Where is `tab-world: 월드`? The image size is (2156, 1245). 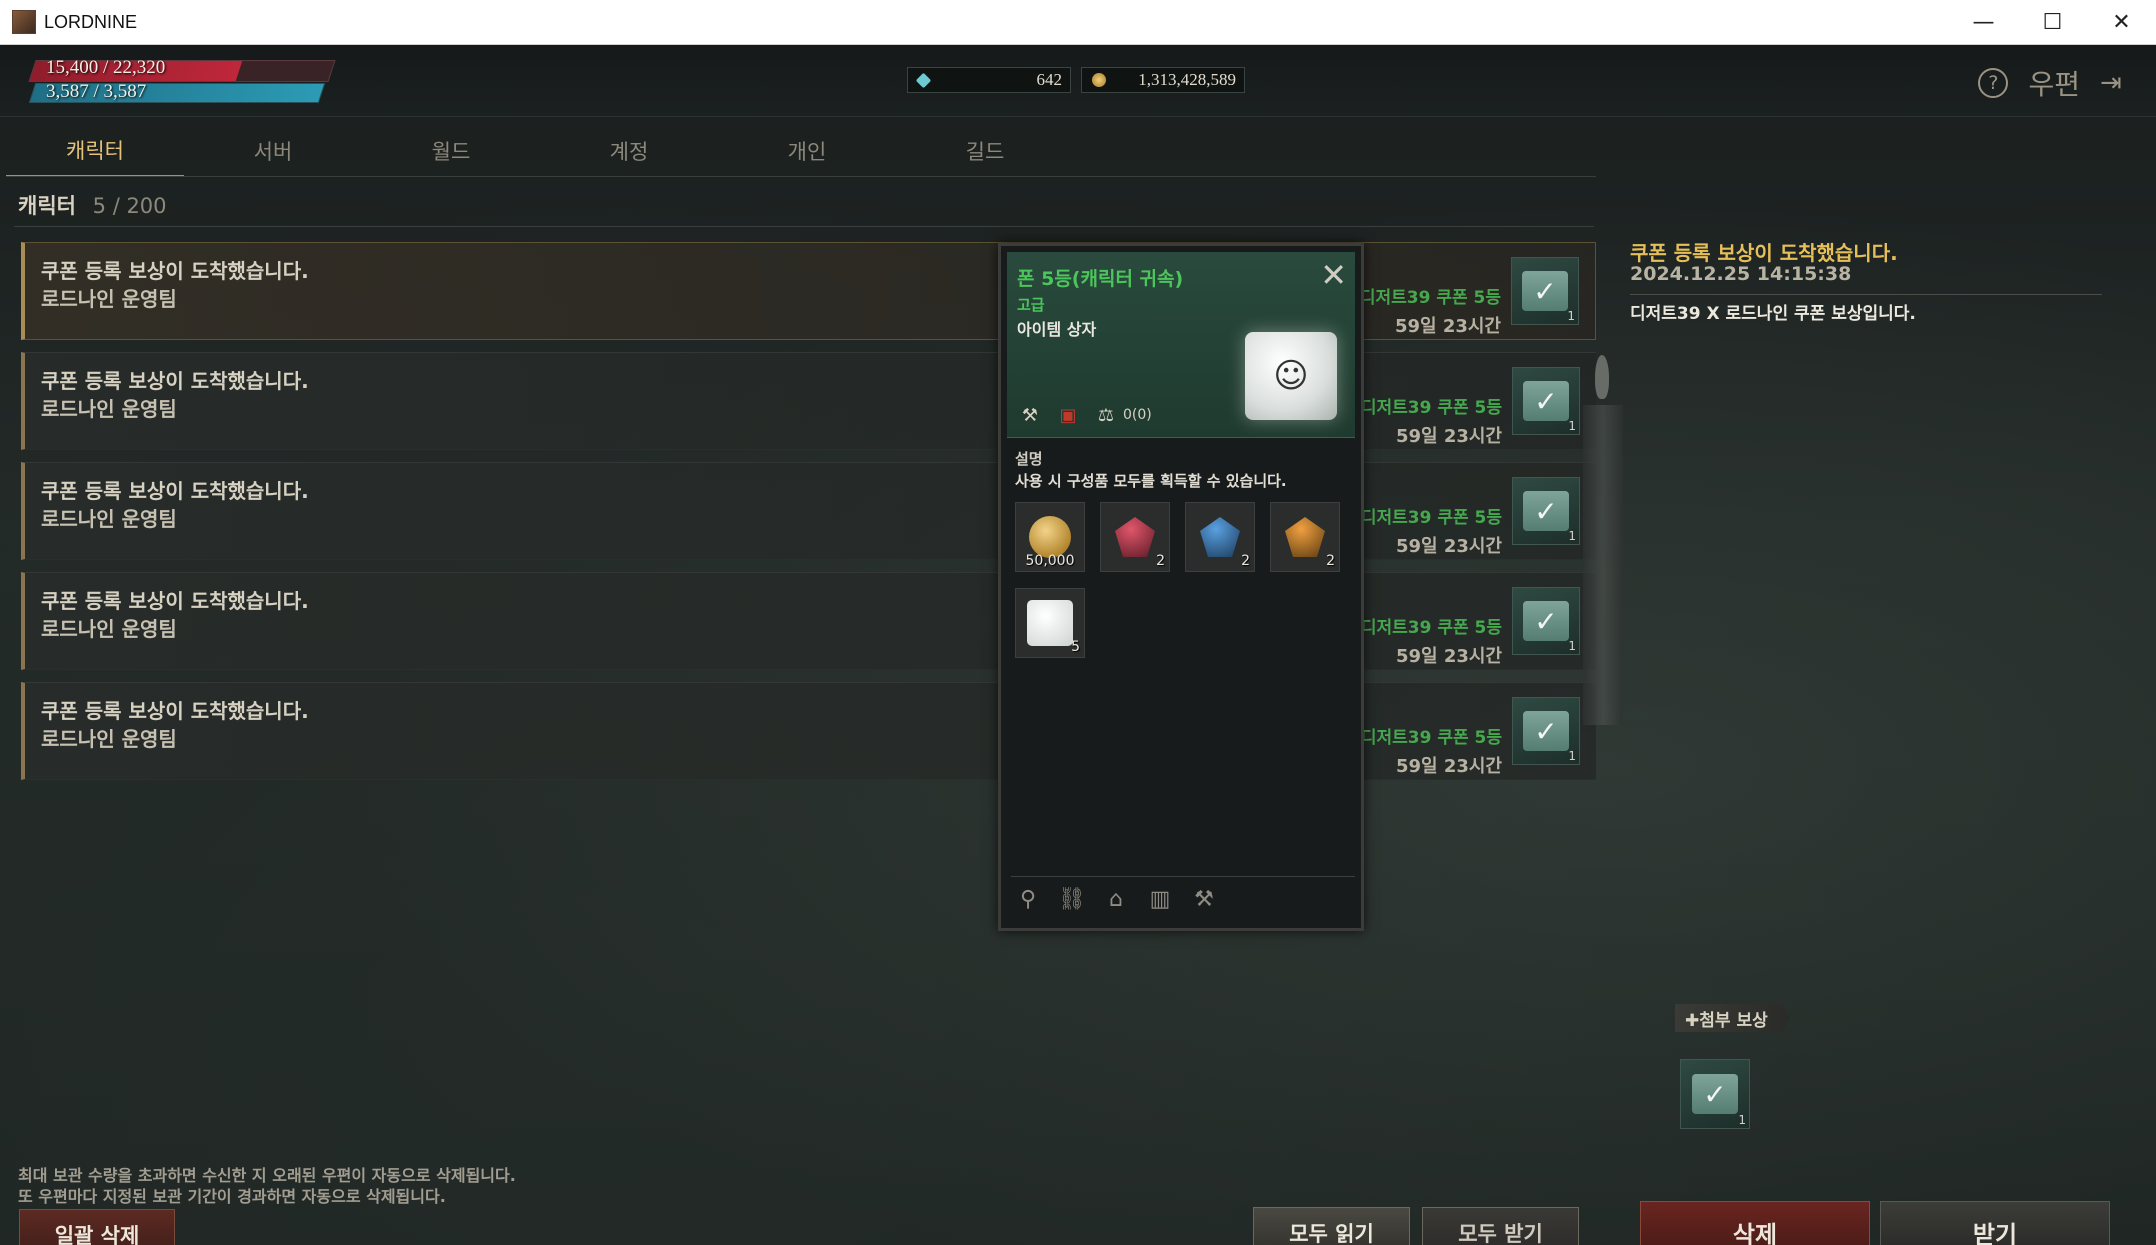
tab-world: 월드 is located at coordinates (451, 151).